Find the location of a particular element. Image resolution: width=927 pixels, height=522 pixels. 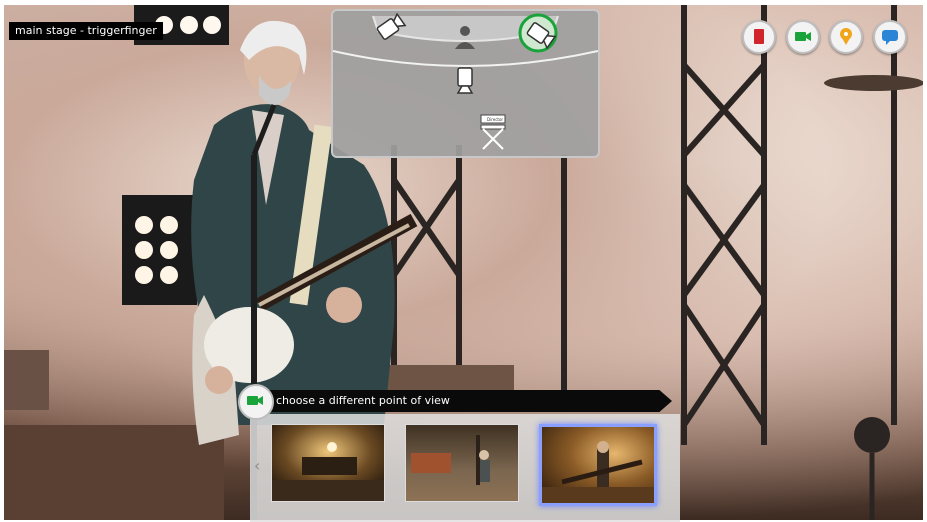

camera-center-icon is located at coordinates (465, 80).